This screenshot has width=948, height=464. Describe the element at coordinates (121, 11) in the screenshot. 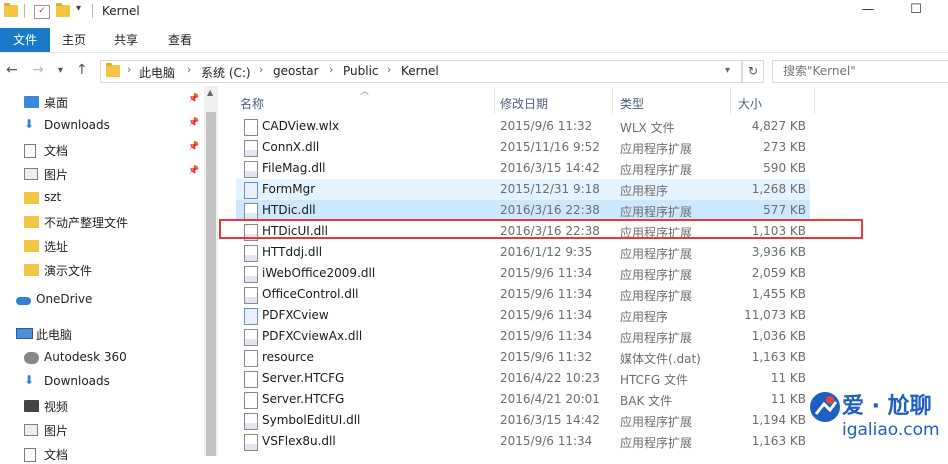

I see `window-title: Kernel` at that location.